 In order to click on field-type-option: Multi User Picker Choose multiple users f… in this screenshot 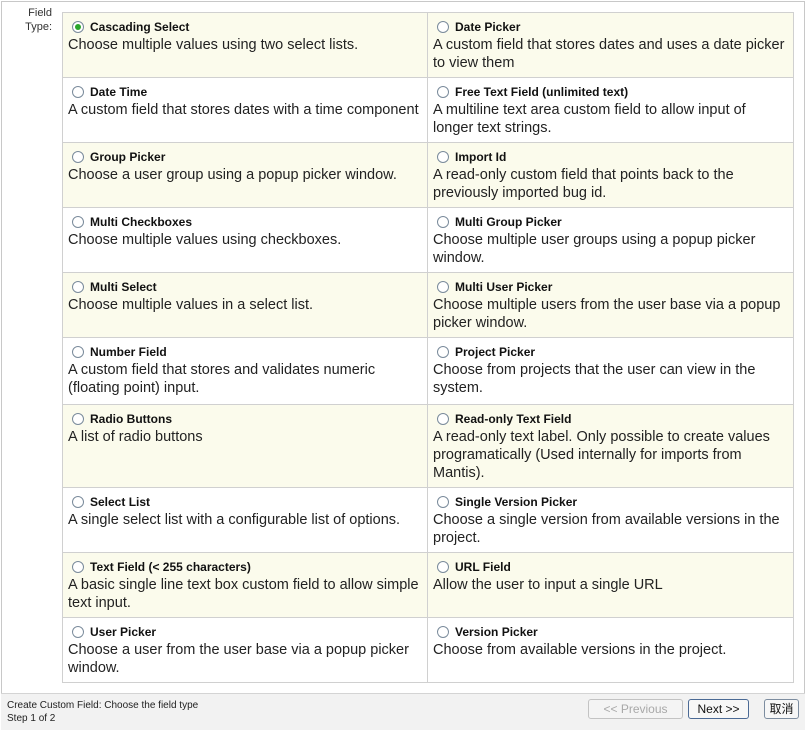, I will do `click(610, 305)`.